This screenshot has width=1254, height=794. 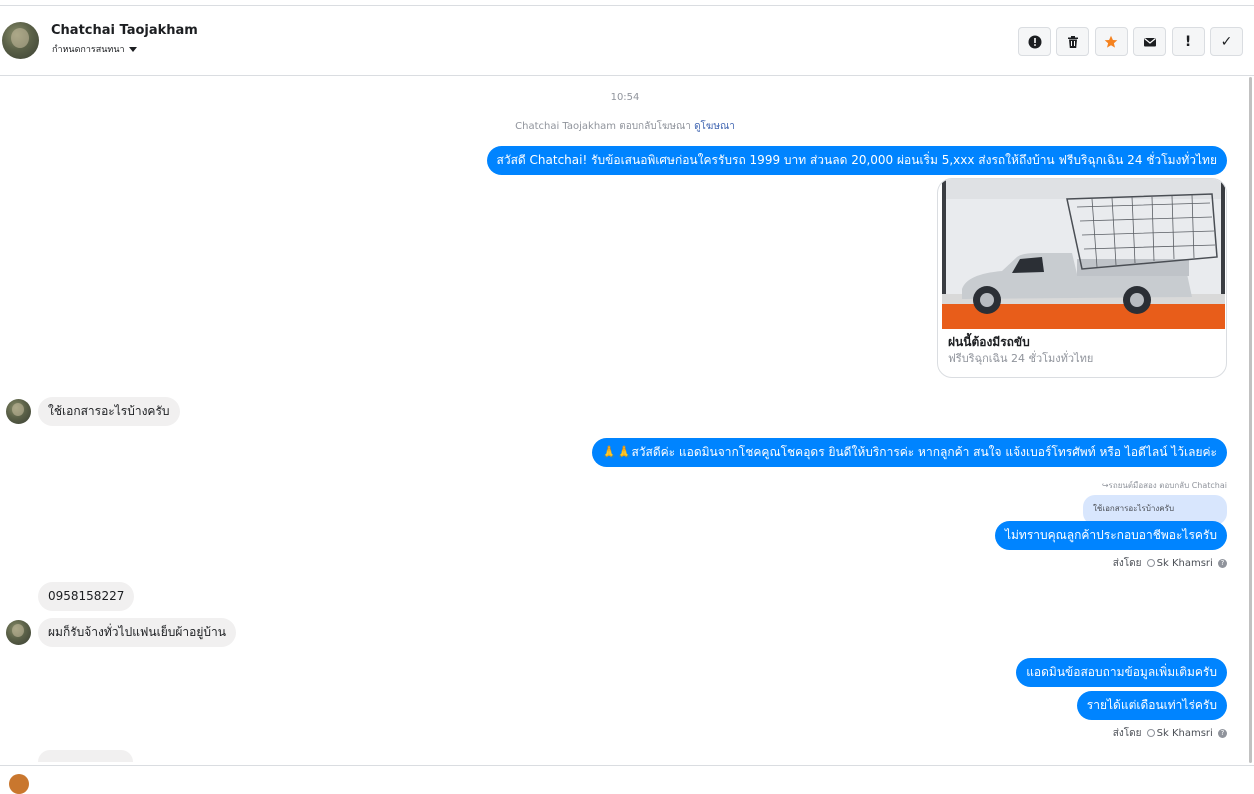 I want to click on reply-context-label: ↪รถยนต์มือสอง ตอบกลับ Chatchai, so click(x=1164, y=485).